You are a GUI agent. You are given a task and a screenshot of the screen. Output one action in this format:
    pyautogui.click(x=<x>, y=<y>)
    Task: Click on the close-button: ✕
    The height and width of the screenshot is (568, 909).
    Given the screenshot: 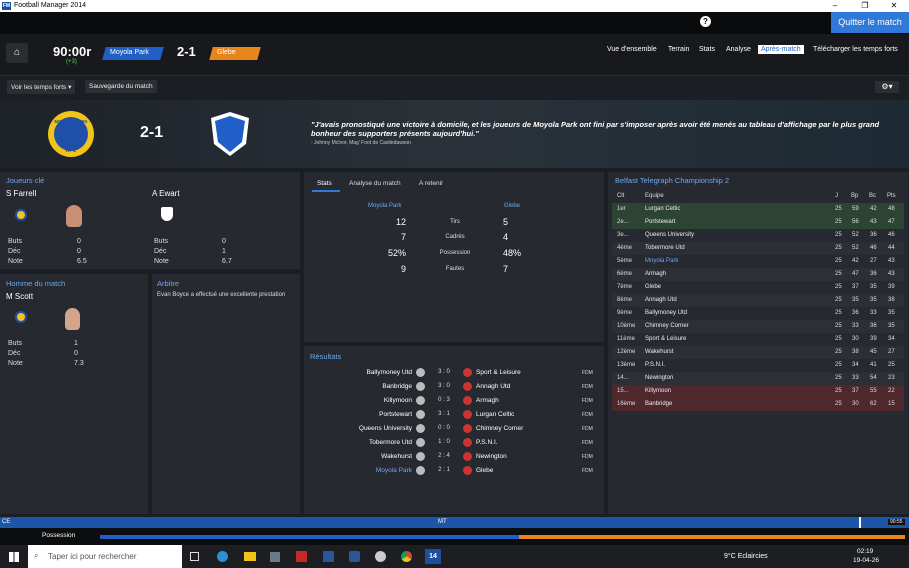 What is the action you would take?
    pyautogui.click(x=894, y=6)
    